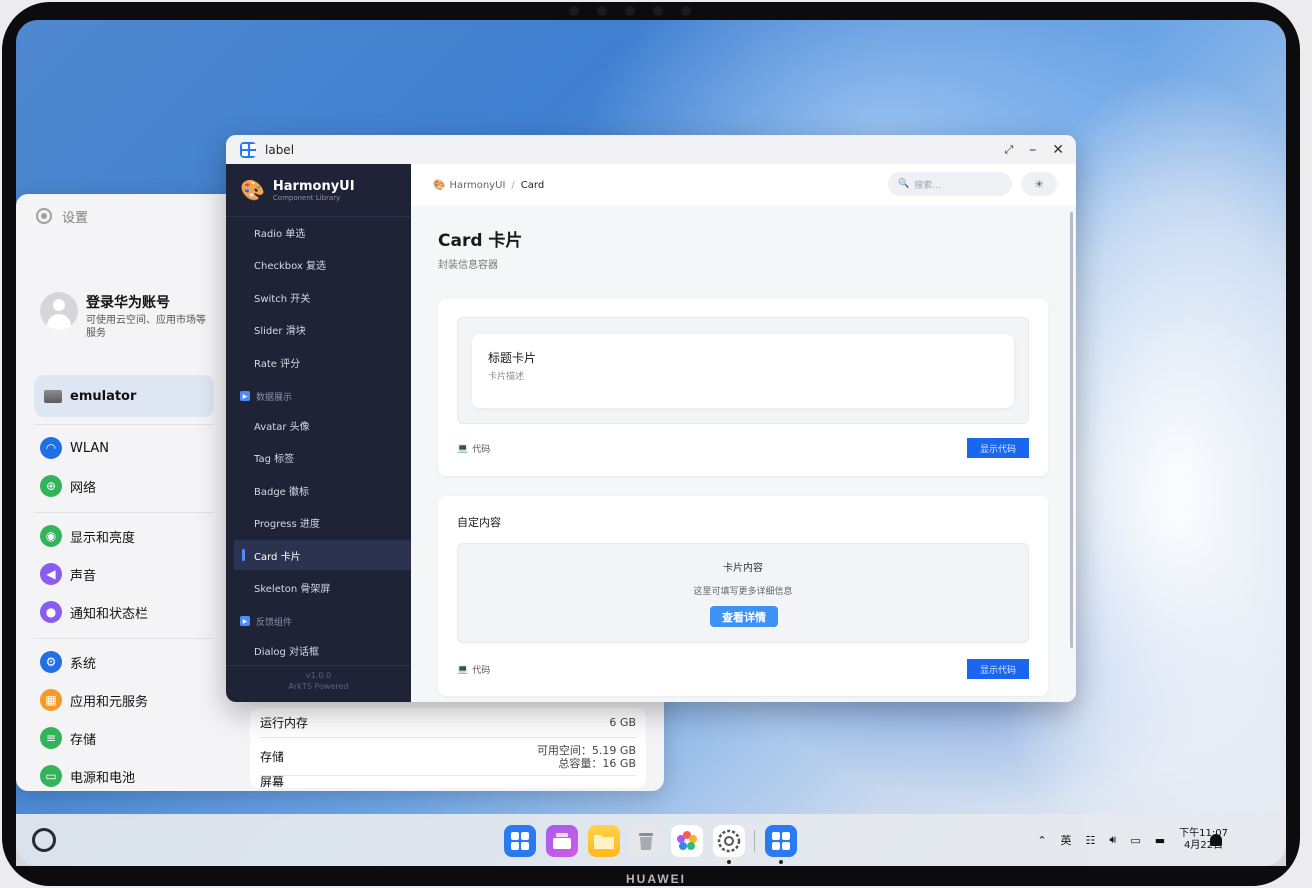 Image resolution: width=1312 pixels, height=888 pixels. Describe the element at coordinates (322, 425) in the screenshot. I see `sidebar-item-avatar: Avatar 头像` at that location.